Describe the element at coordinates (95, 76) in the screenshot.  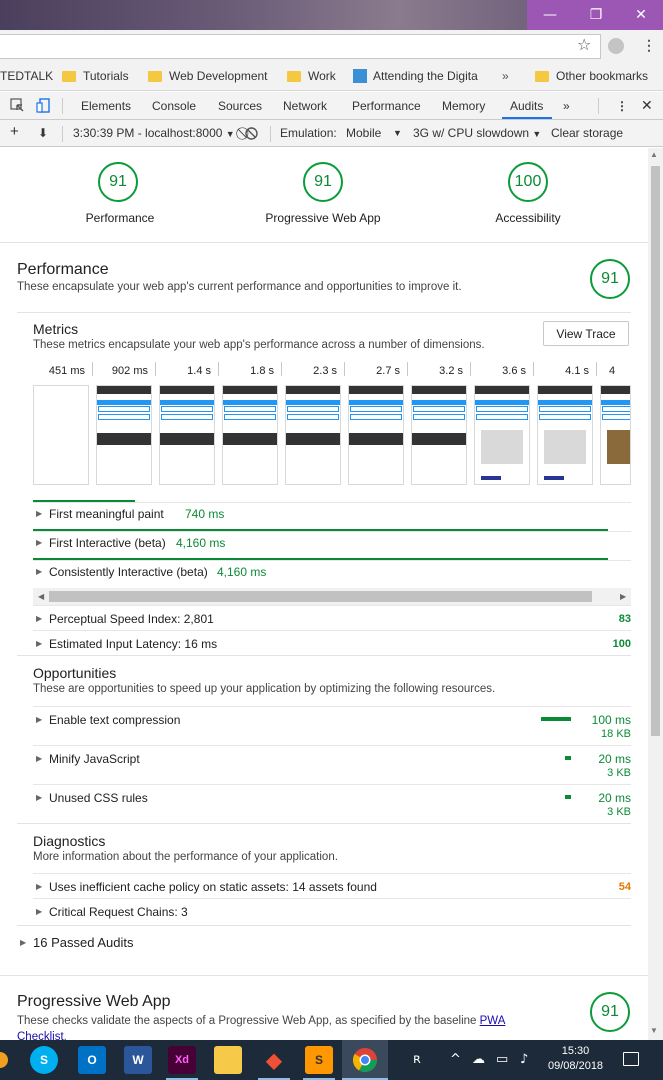
I see `bookmark-tutorials: Tutorials` at that location.